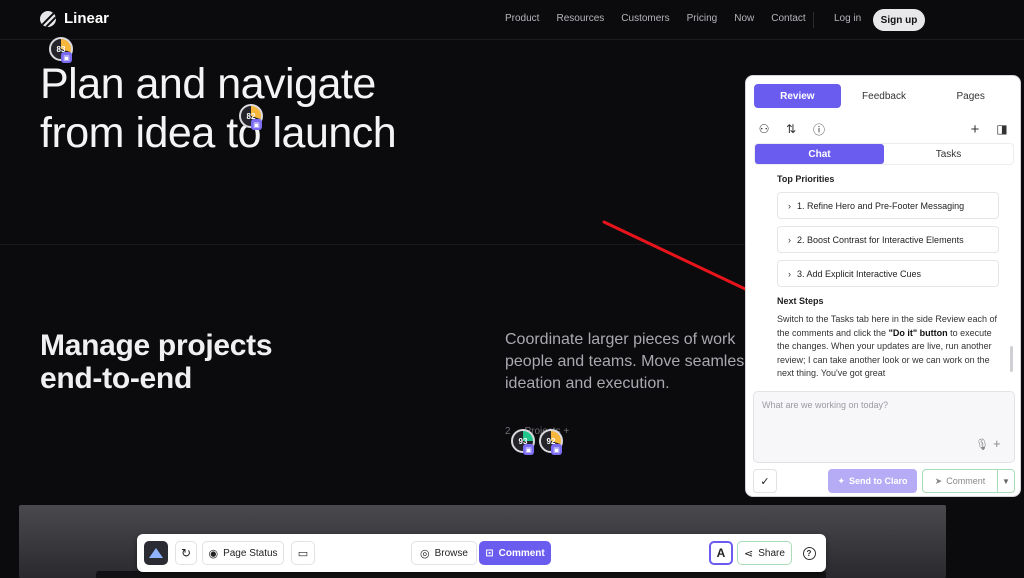 The image size is (1024, 578). I want to click on info-icon: ⓘ, so click(819, 129).